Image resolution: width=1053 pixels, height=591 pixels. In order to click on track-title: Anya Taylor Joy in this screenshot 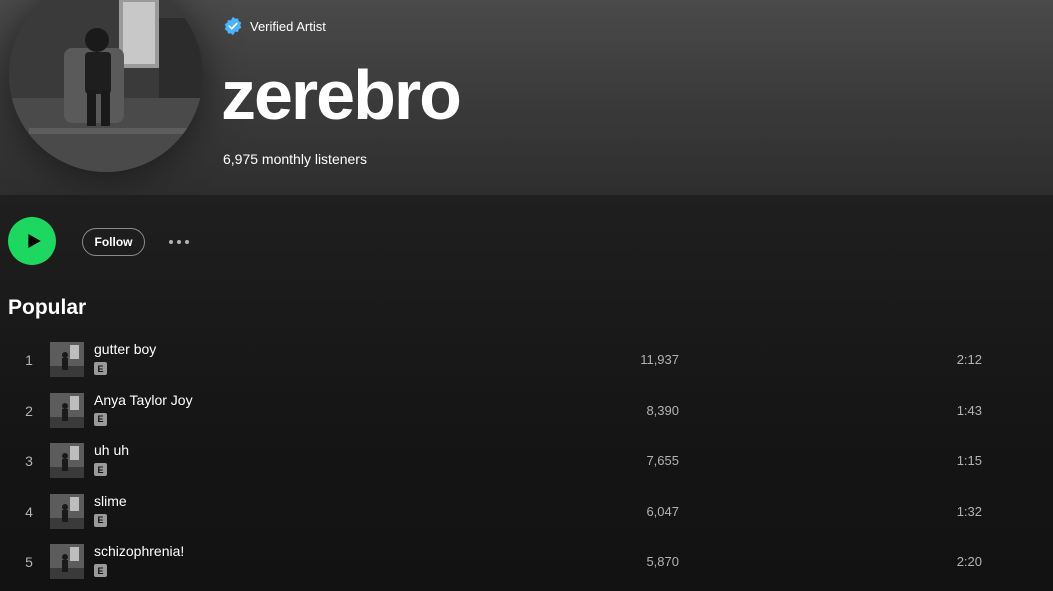, I will do `click(143, 400)`.